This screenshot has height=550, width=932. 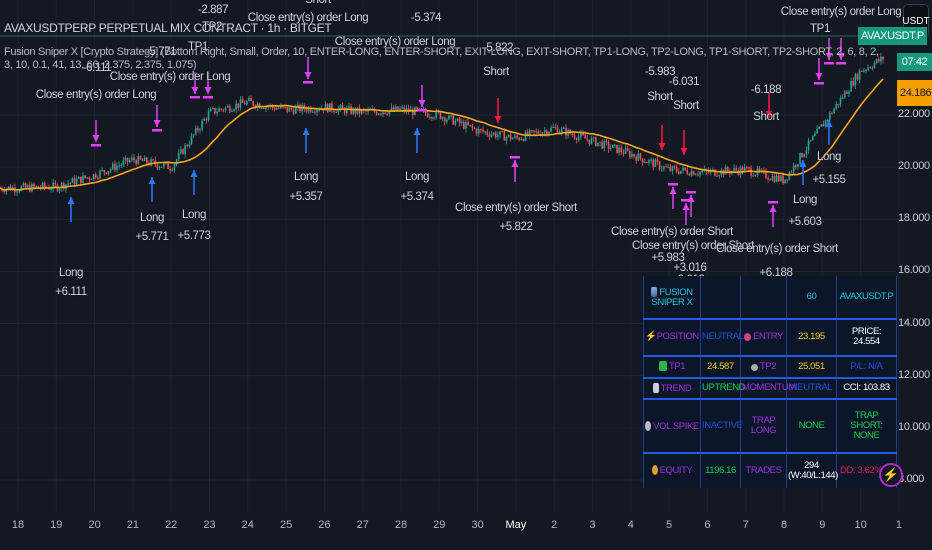 What do you see at coordinates (209, 525) in the screenshot?
I see `time-tick-label: 23` at bounding box center [209, 525].